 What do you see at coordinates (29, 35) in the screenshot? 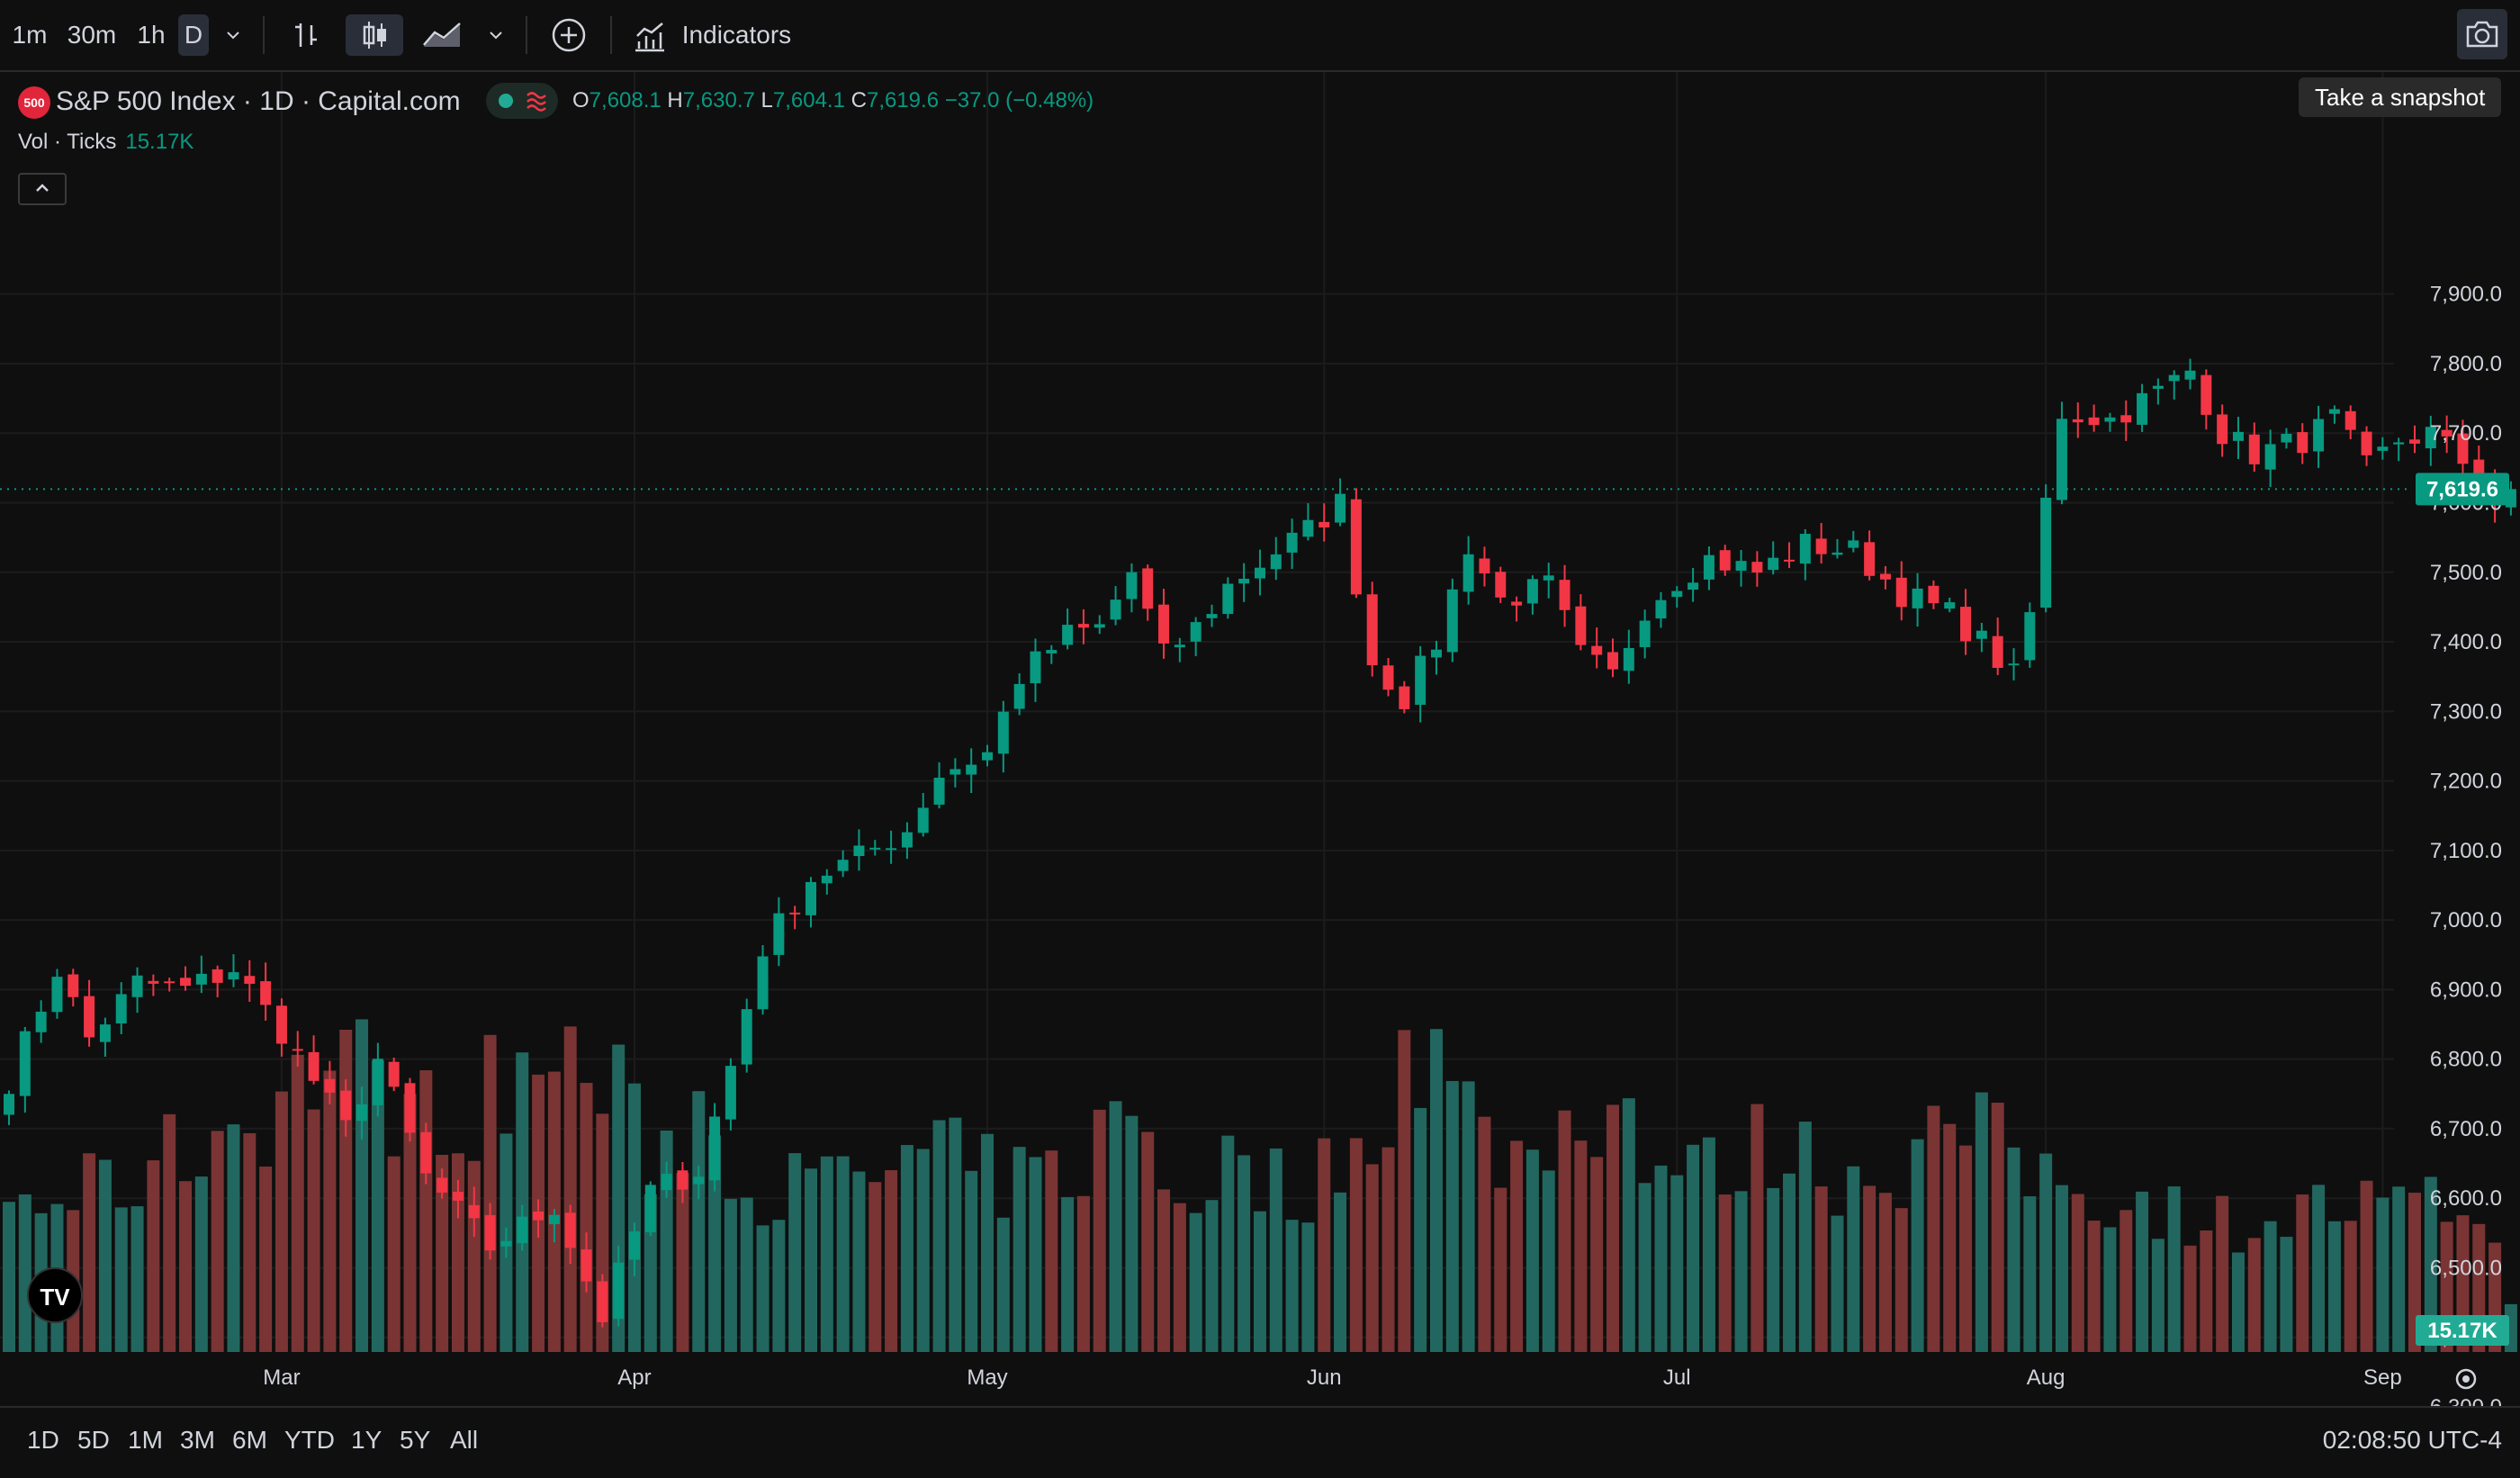
I see `interval-1m: 1m` at bounding box center [29, 35].